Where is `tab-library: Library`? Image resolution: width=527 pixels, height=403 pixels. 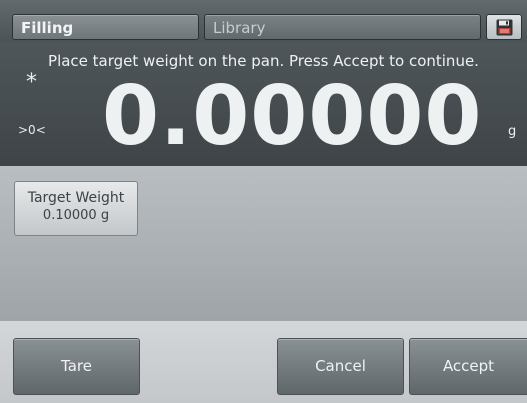 tab-library: Library is located at coordinates (342, 27).